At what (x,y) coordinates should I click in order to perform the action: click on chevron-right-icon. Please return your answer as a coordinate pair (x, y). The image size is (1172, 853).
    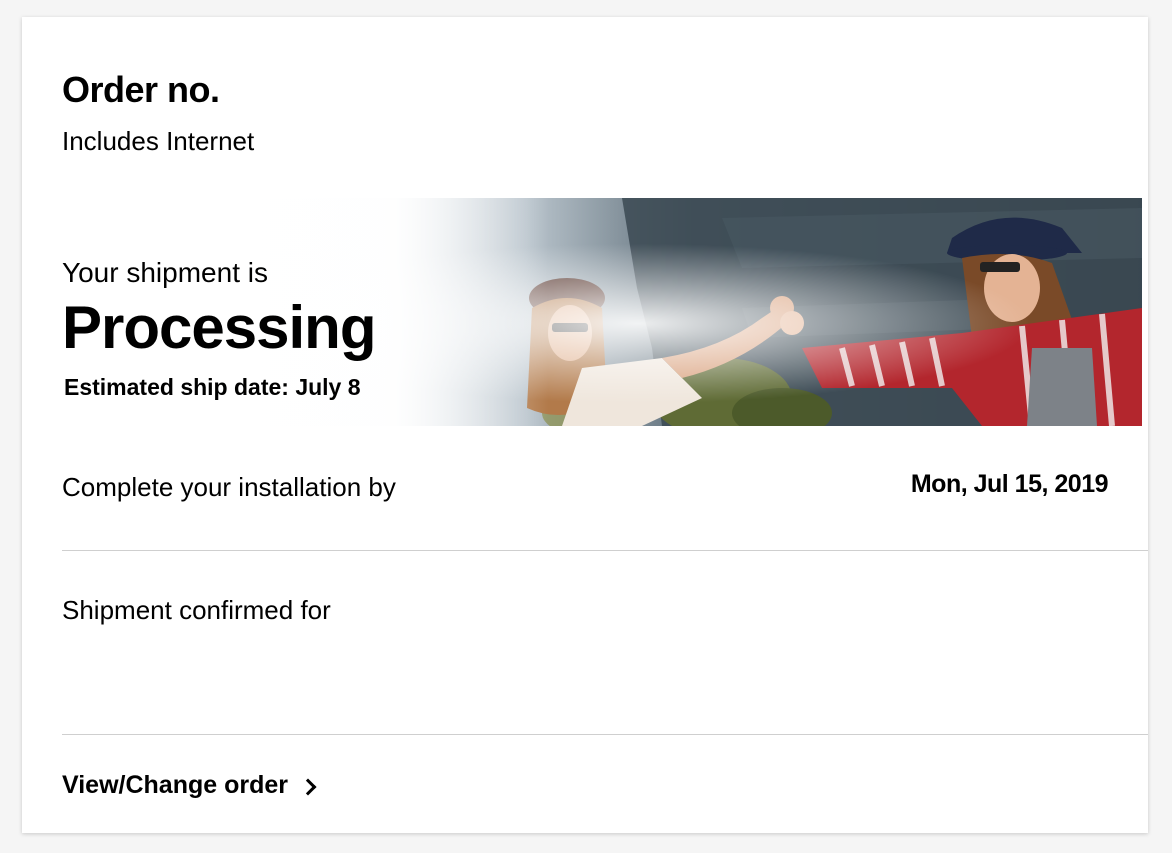
    Looking at the image, I should click on (308, 786).